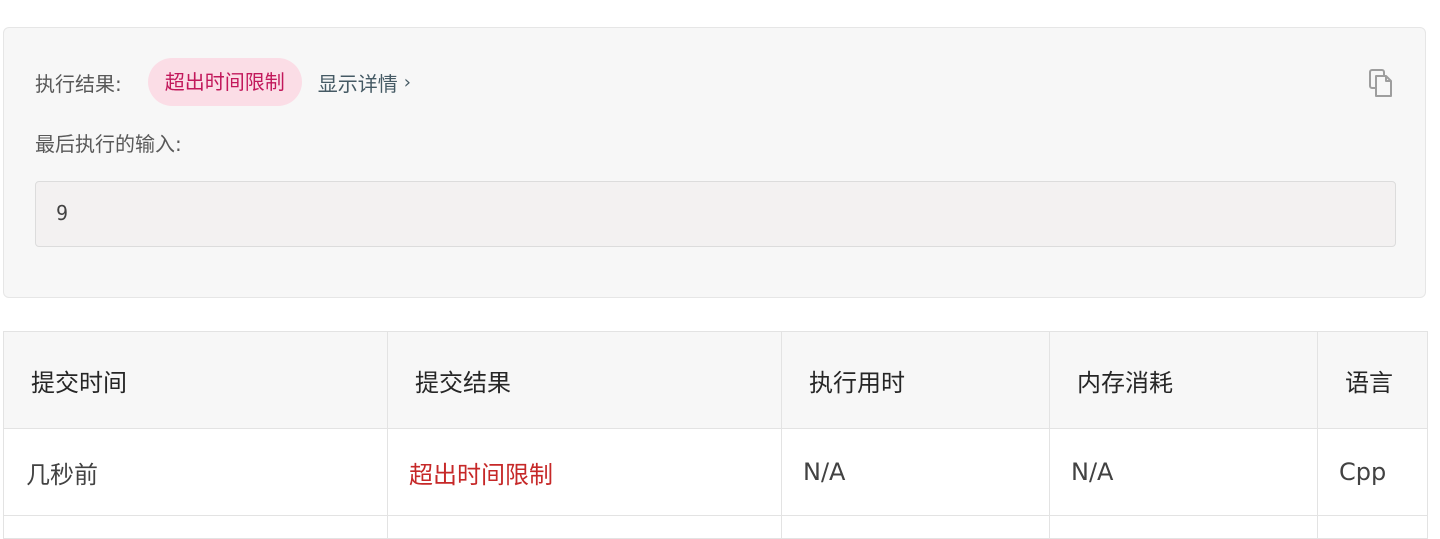 The image size is (1440, 539). Describe the element at coordinates (584, 472) in the screenshot. I see `cell-submit-result: 超出时间限制` at that location.